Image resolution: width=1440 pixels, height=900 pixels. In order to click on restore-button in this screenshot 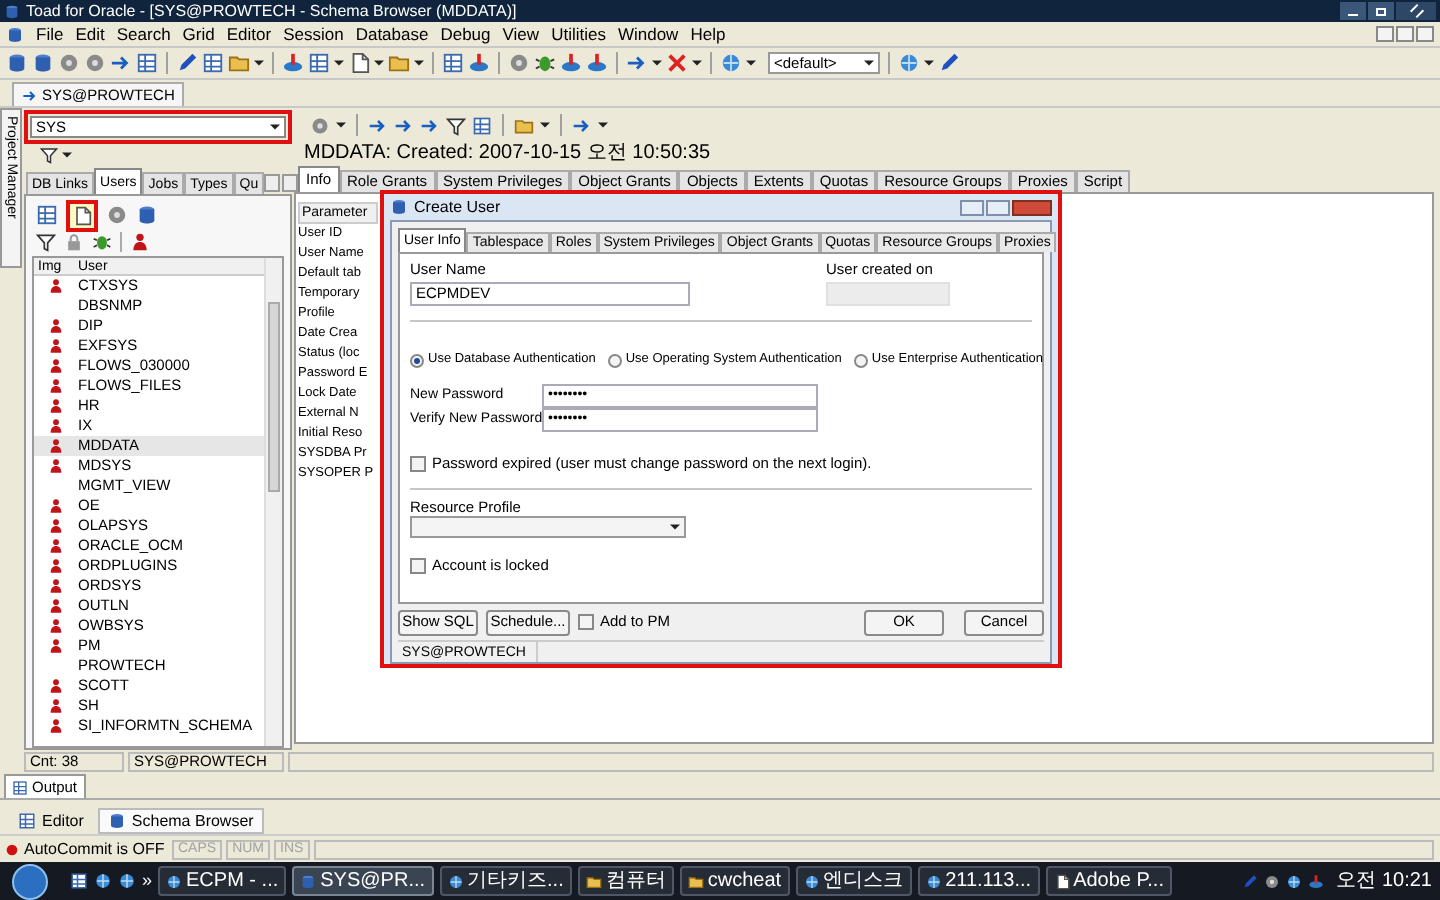, I will do `click(1405, 34)`.